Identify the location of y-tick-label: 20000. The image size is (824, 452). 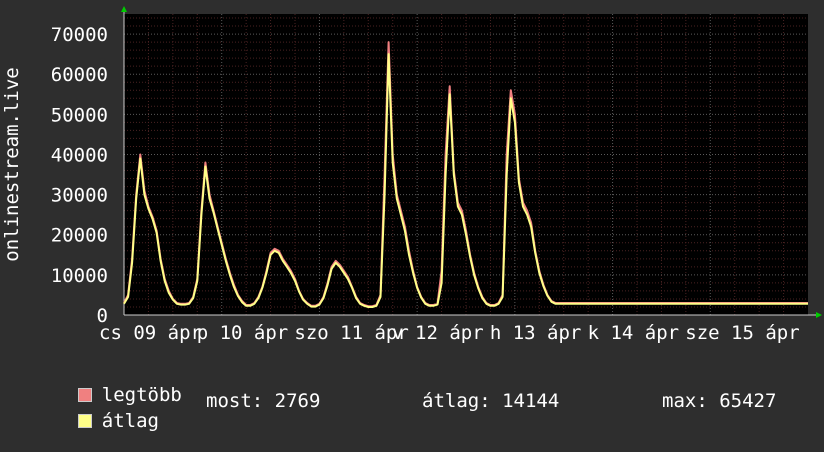
(79, 236).